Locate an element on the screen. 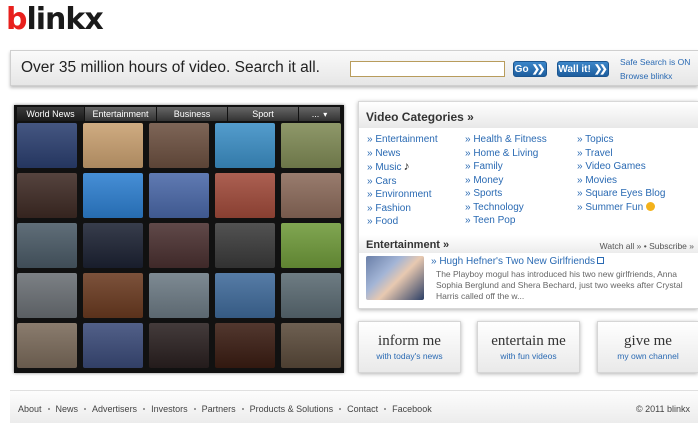  wall-it-button: Wall it! ❯❯ is located at coordinates (583, 69).